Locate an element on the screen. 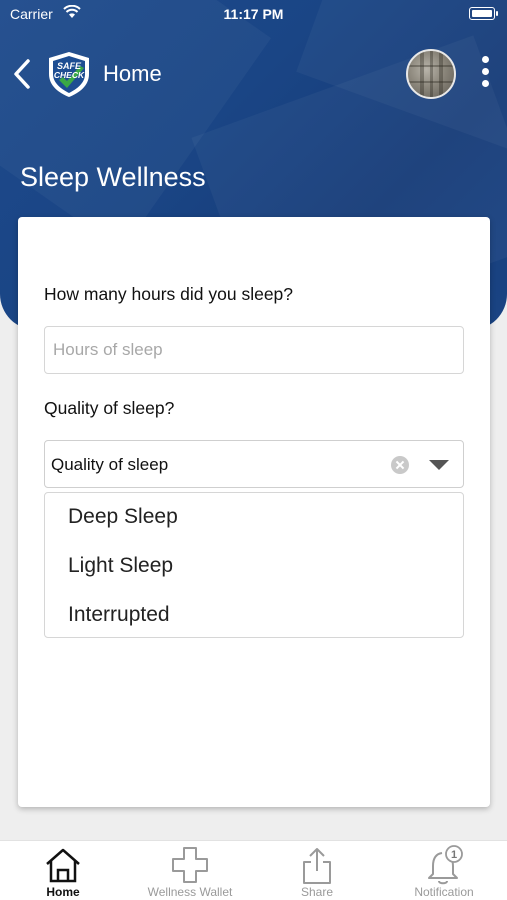  tab-notification-label: Notification is located at coordinates (444, 892).